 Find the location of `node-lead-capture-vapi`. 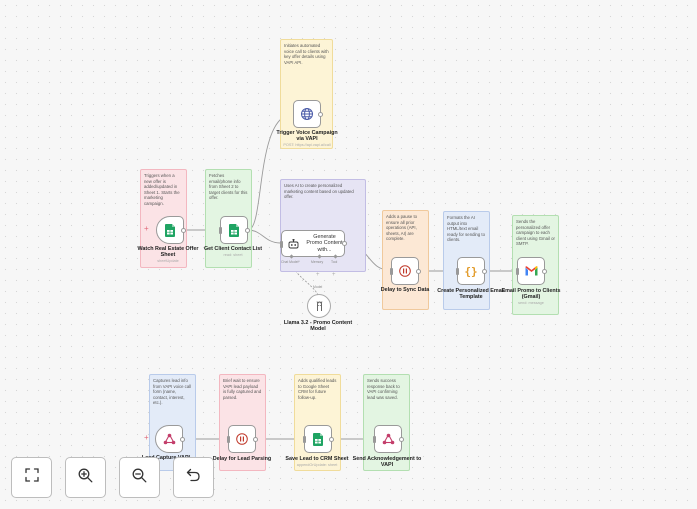

node-lead-capture-vapi is located at coordinates (170, 439).